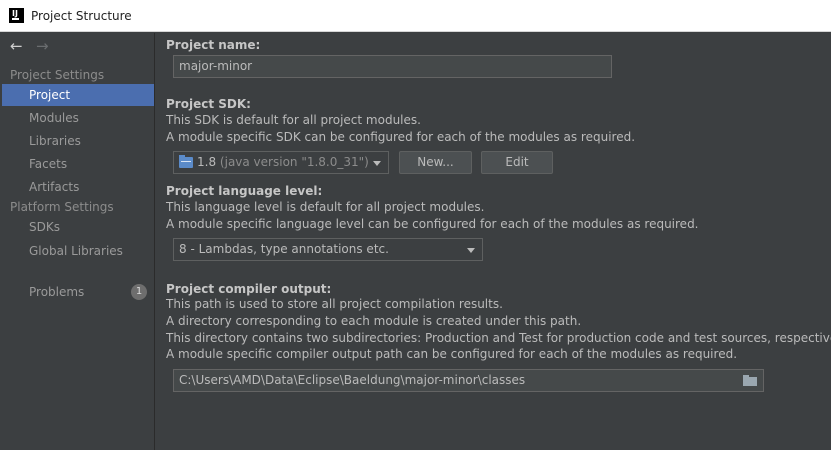  Describe the element at coordinates (42, 46) in the screenshot. I see `arrow-right-icon: →` at that location.